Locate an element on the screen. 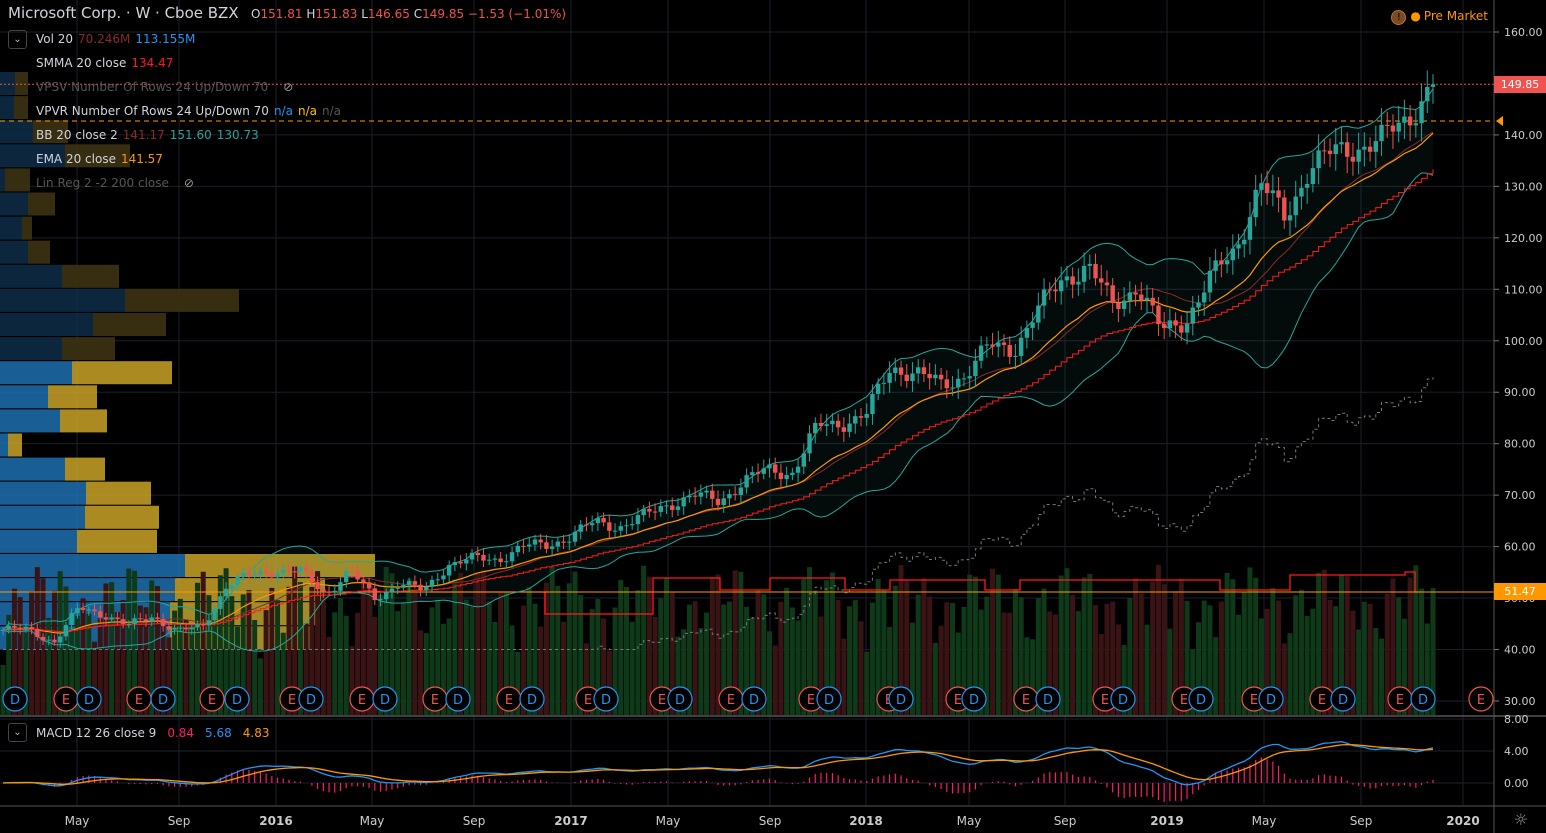  macd-legend: MACD 12 26 close 9 0.84 5.68 4.83 is located at coordinates (157, 733).